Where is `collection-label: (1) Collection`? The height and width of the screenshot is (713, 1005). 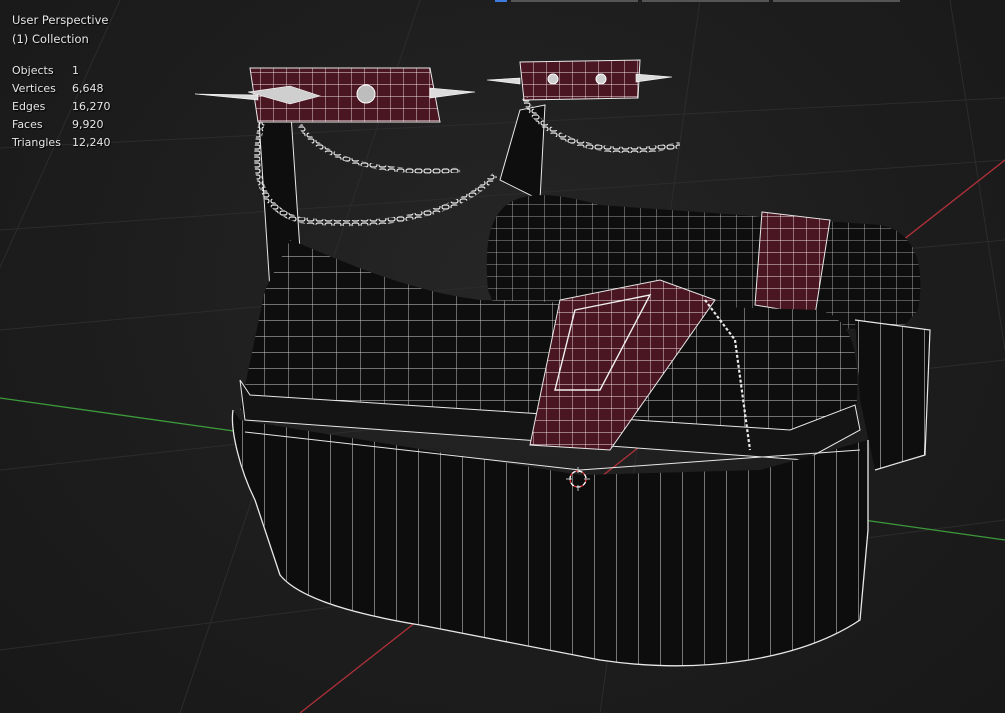
collection-label: (1) Collection is located at coordinates (50, 39).